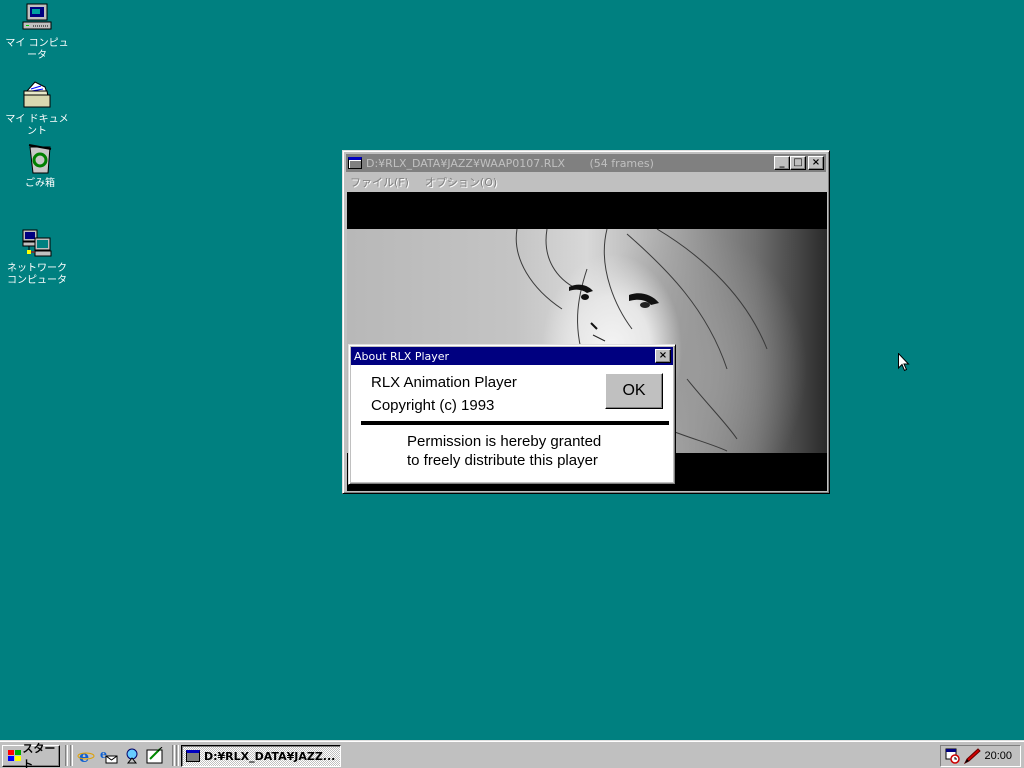 The height and width of the screenshot is (768, 1024). Describe the element at coordinates (515, 423) in the screenshot. I see `divider` at that location.